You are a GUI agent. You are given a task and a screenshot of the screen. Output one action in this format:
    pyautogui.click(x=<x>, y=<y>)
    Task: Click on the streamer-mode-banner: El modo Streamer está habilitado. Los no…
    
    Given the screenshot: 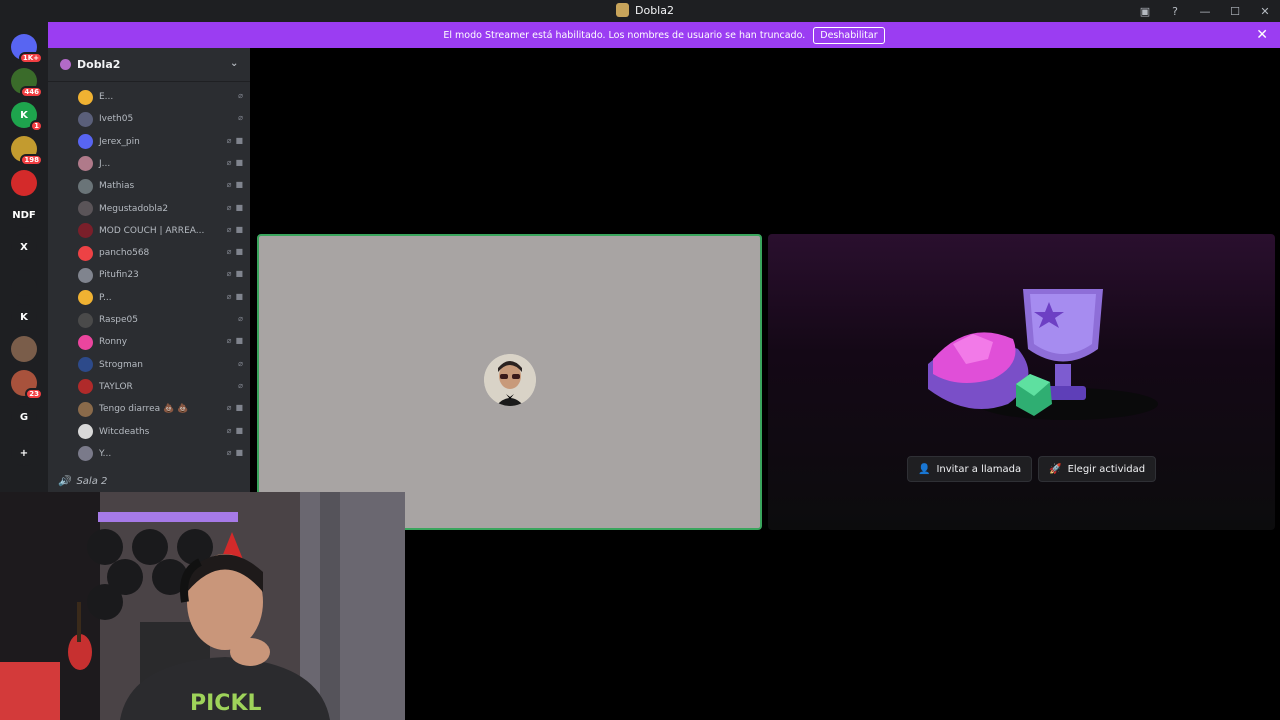 What is the action you would take?
    pyautogui.click(x=664, y=35)
    